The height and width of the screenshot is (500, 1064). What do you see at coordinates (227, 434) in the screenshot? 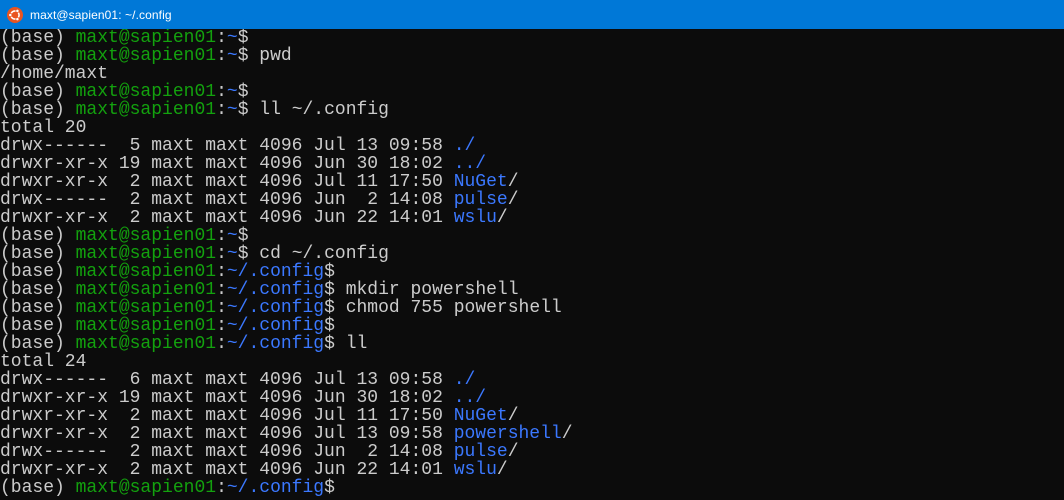
I see `terminal-text-segment: drwxr-xr-x 2 maxt maxt 4096 Jul 13 09:58` at bounding box center [227, 434].